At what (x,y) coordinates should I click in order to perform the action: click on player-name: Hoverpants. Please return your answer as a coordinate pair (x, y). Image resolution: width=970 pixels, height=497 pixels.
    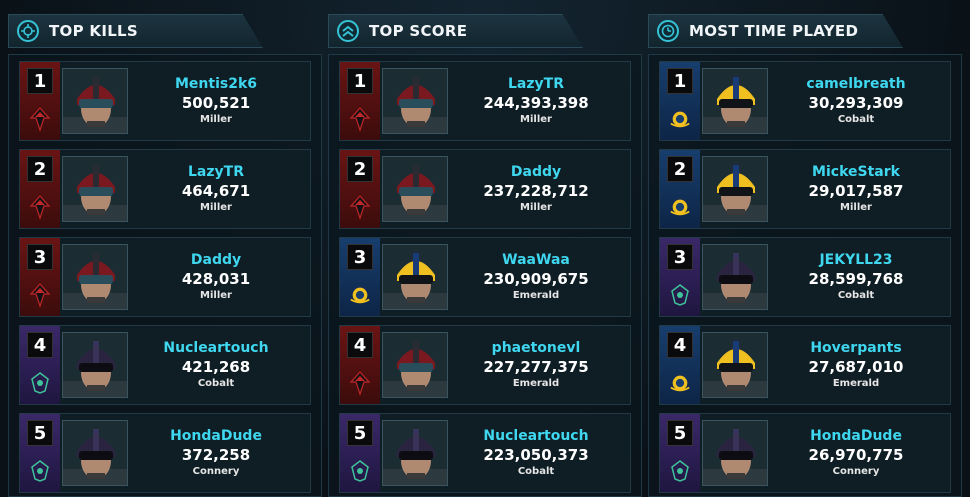
    Looking at the image, I should click on (855, 348).